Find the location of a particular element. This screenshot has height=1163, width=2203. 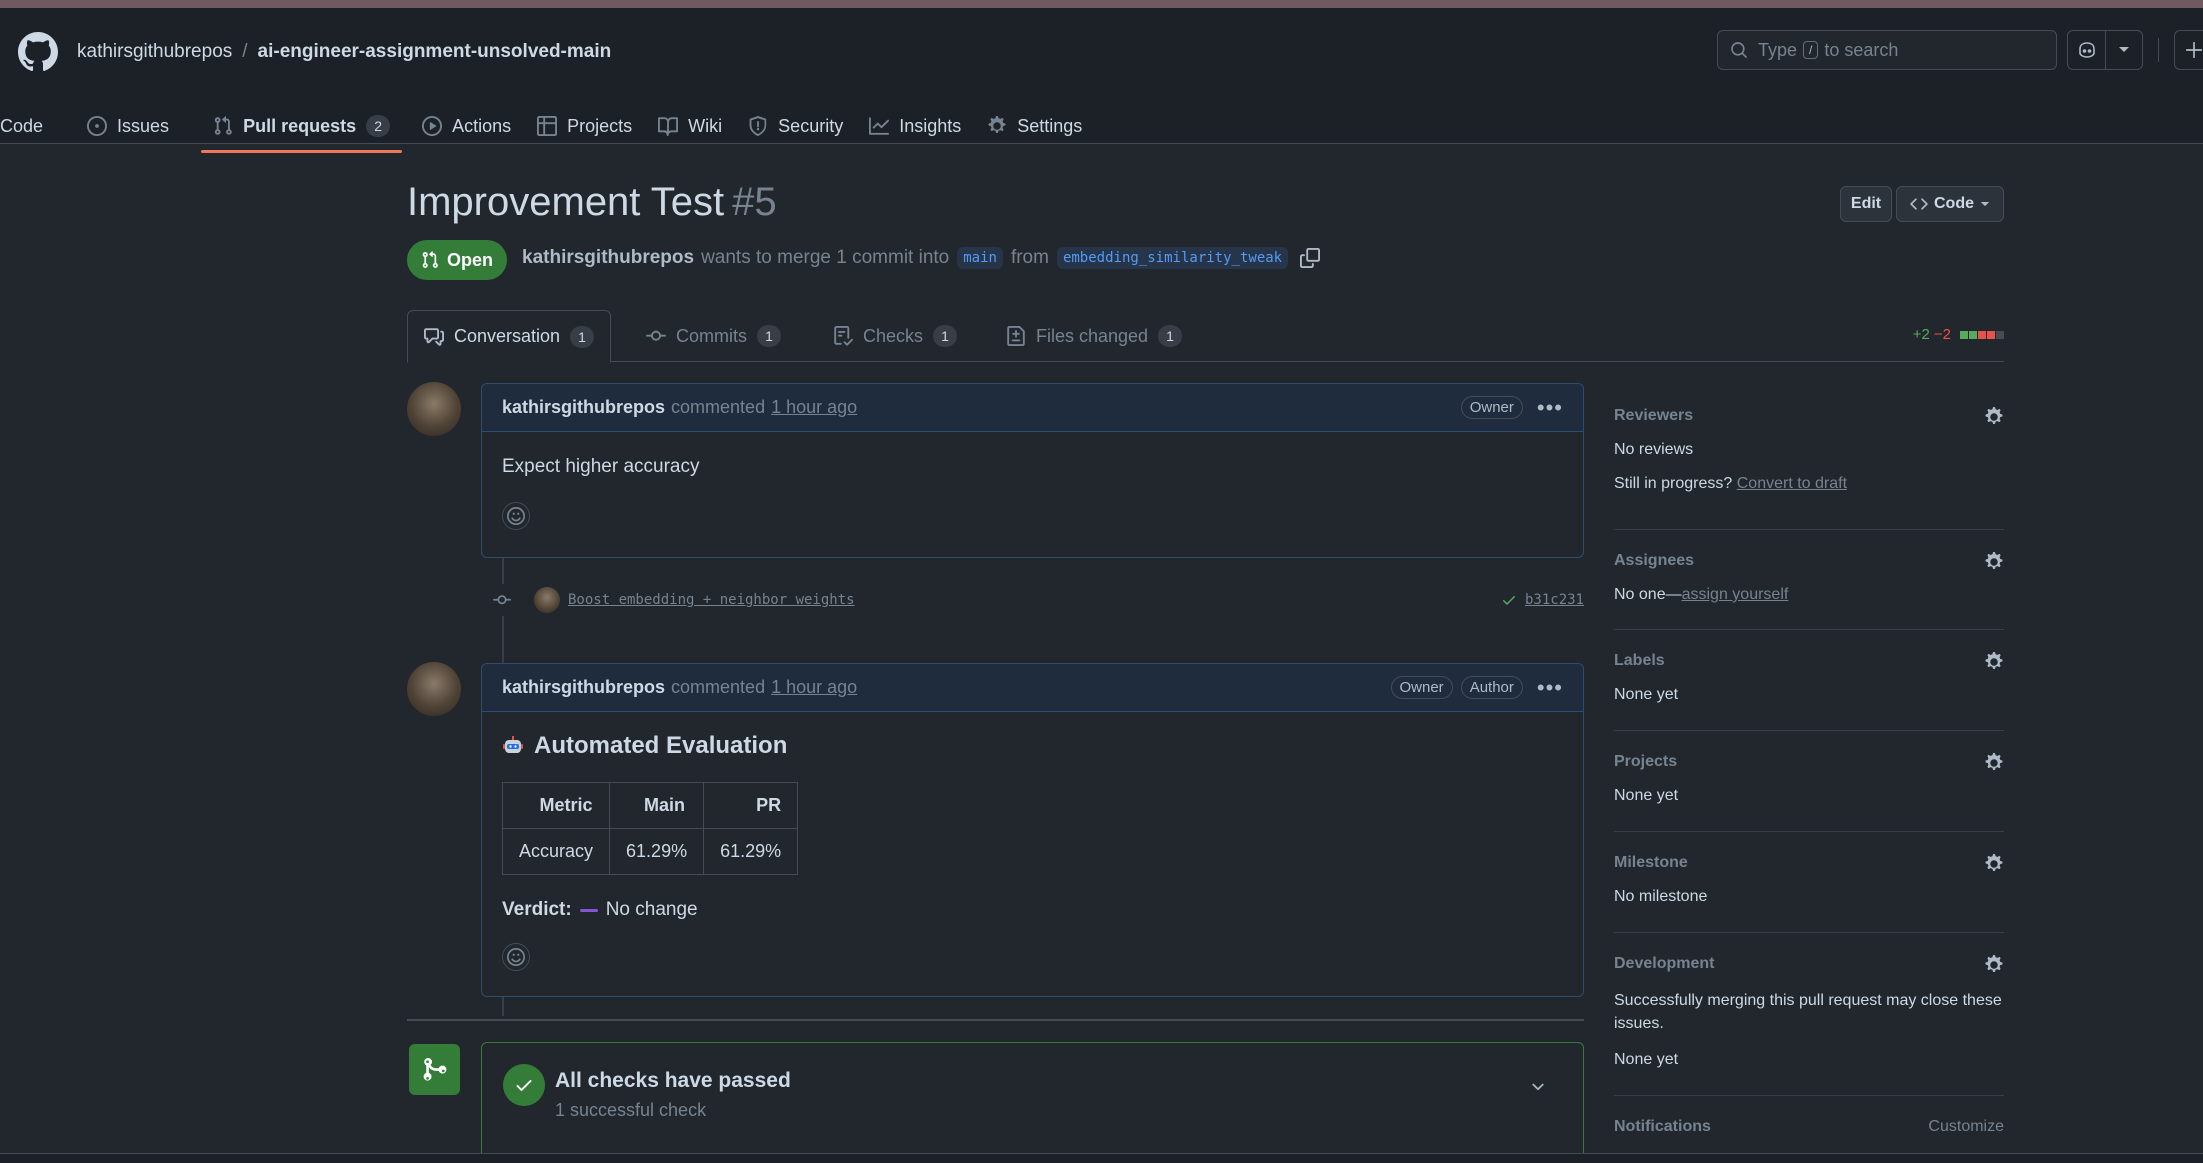

git-pull-request-icon is located at coordinates (223, 125).